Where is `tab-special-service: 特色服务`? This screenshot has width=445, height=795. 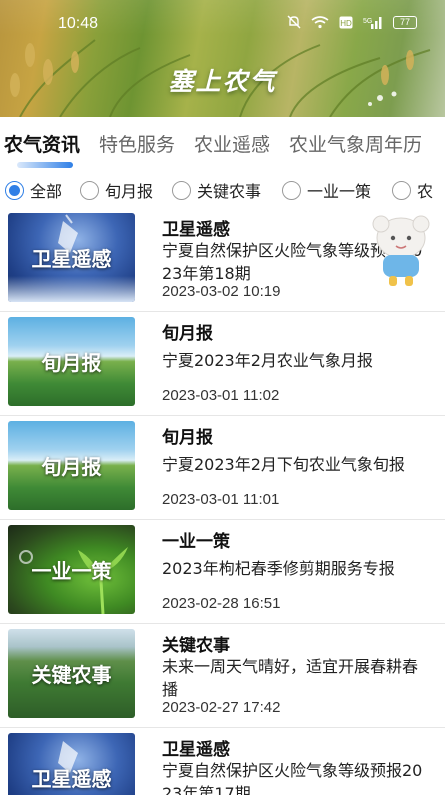 tab-special-service: 特色服务 is located at coordinates (137, 143).